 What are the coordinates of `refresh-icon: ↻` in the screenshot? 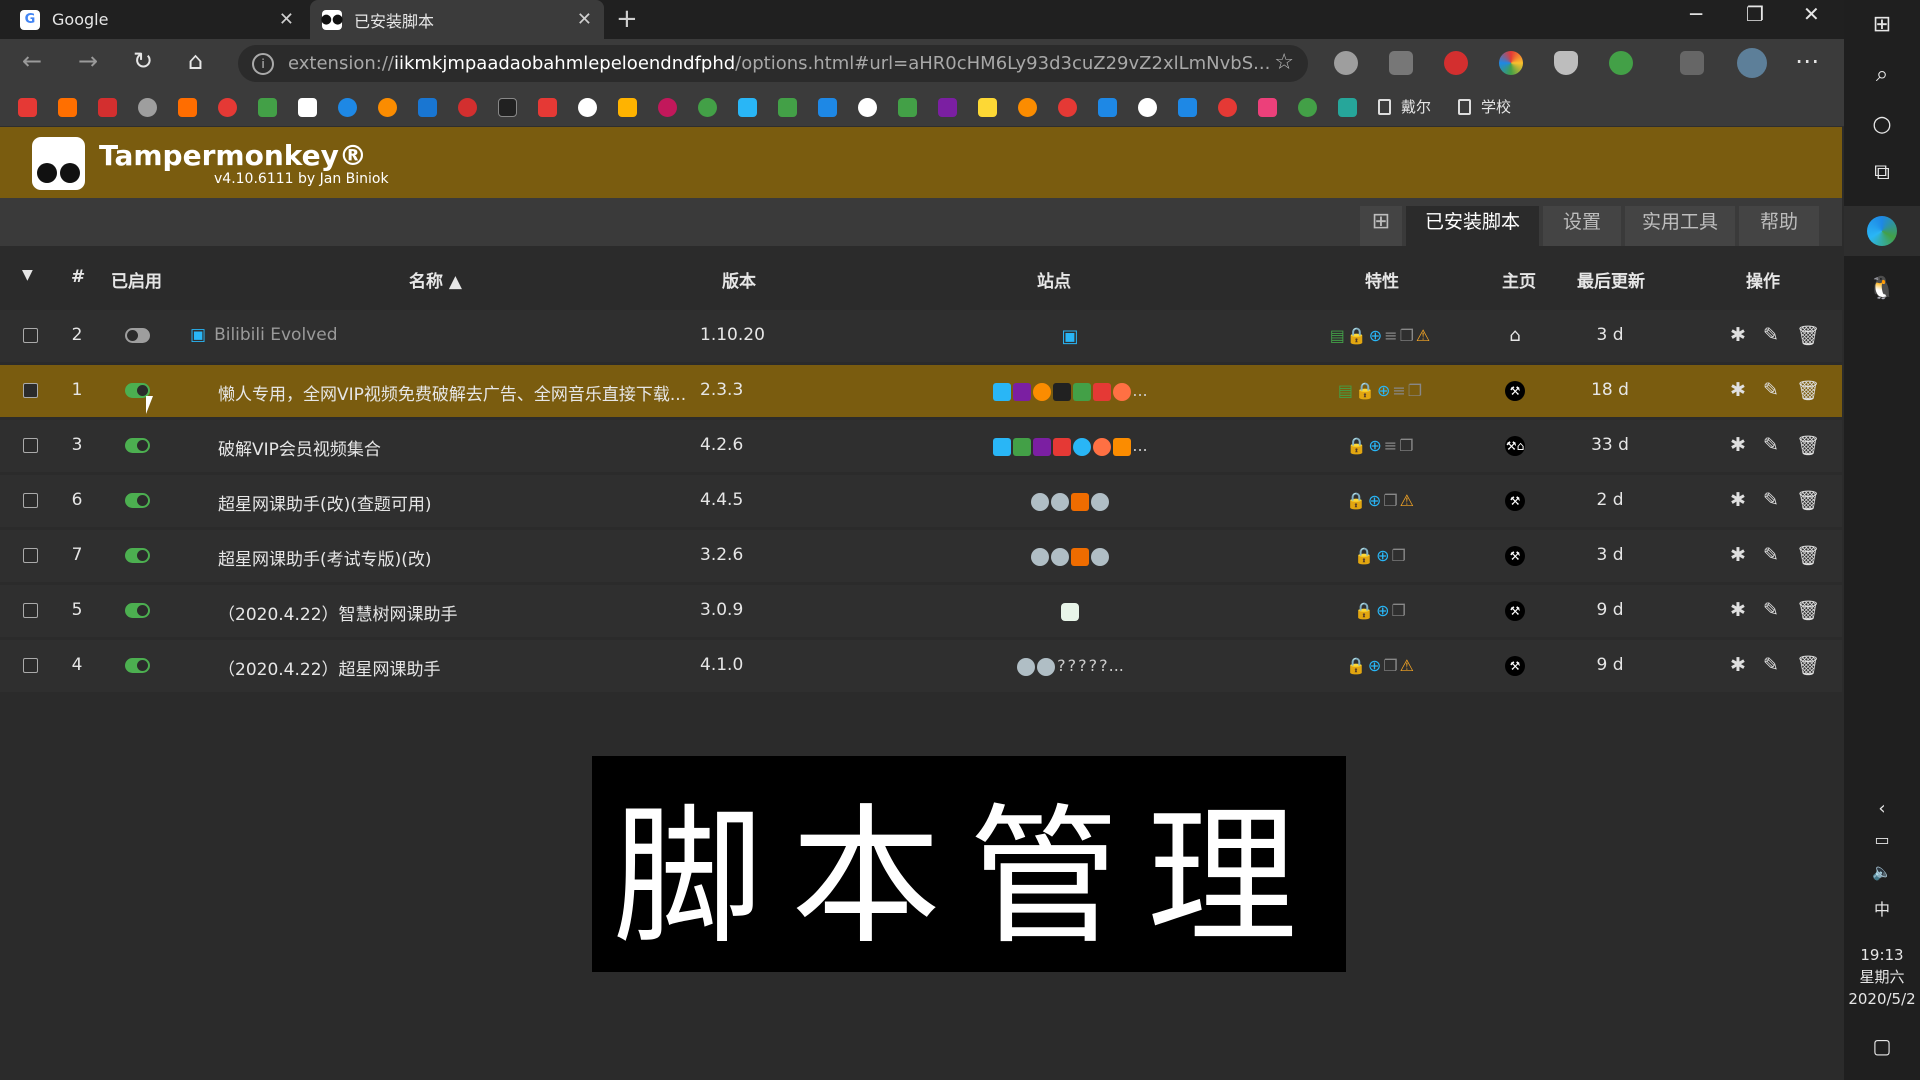 It's located at (143, 61).